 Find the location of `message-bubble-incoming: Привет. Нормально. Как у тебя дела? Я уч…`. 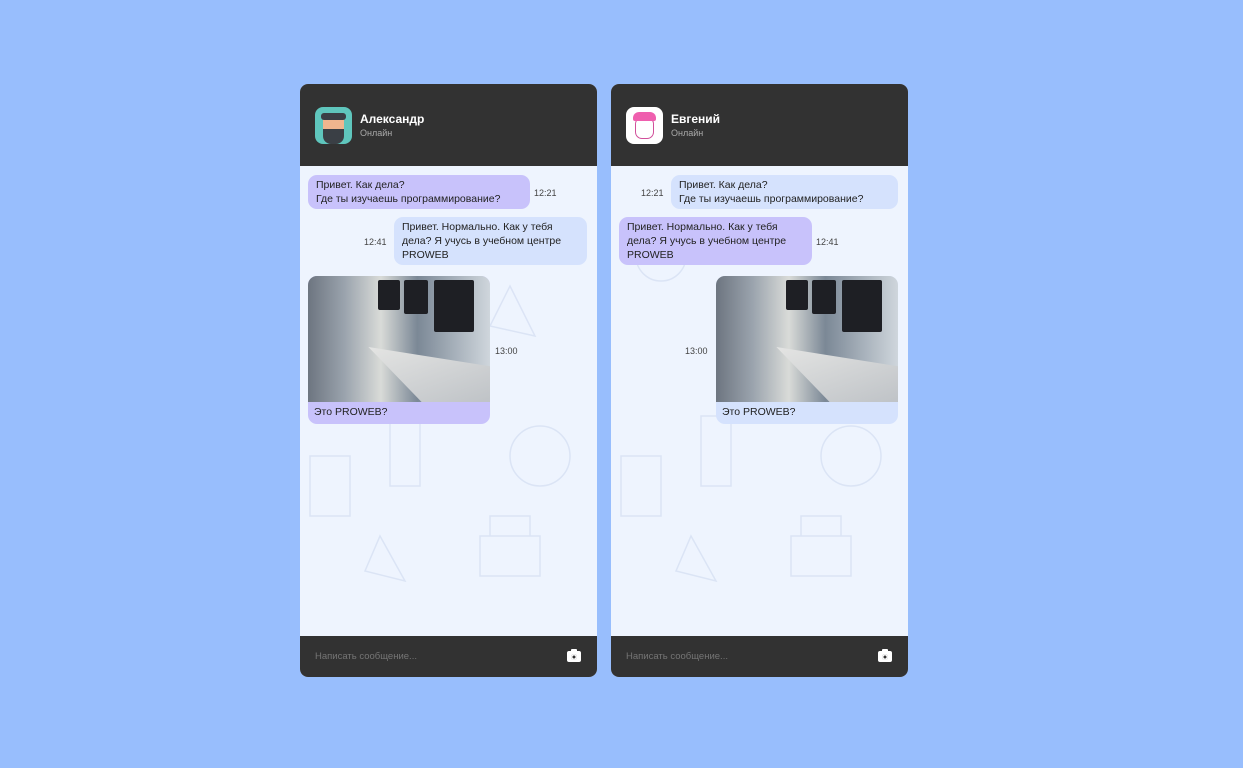

message-bubble-incoming: Привет. Нормально. Как у тебя дела? Я уч… is located at coordinates (715, 241).